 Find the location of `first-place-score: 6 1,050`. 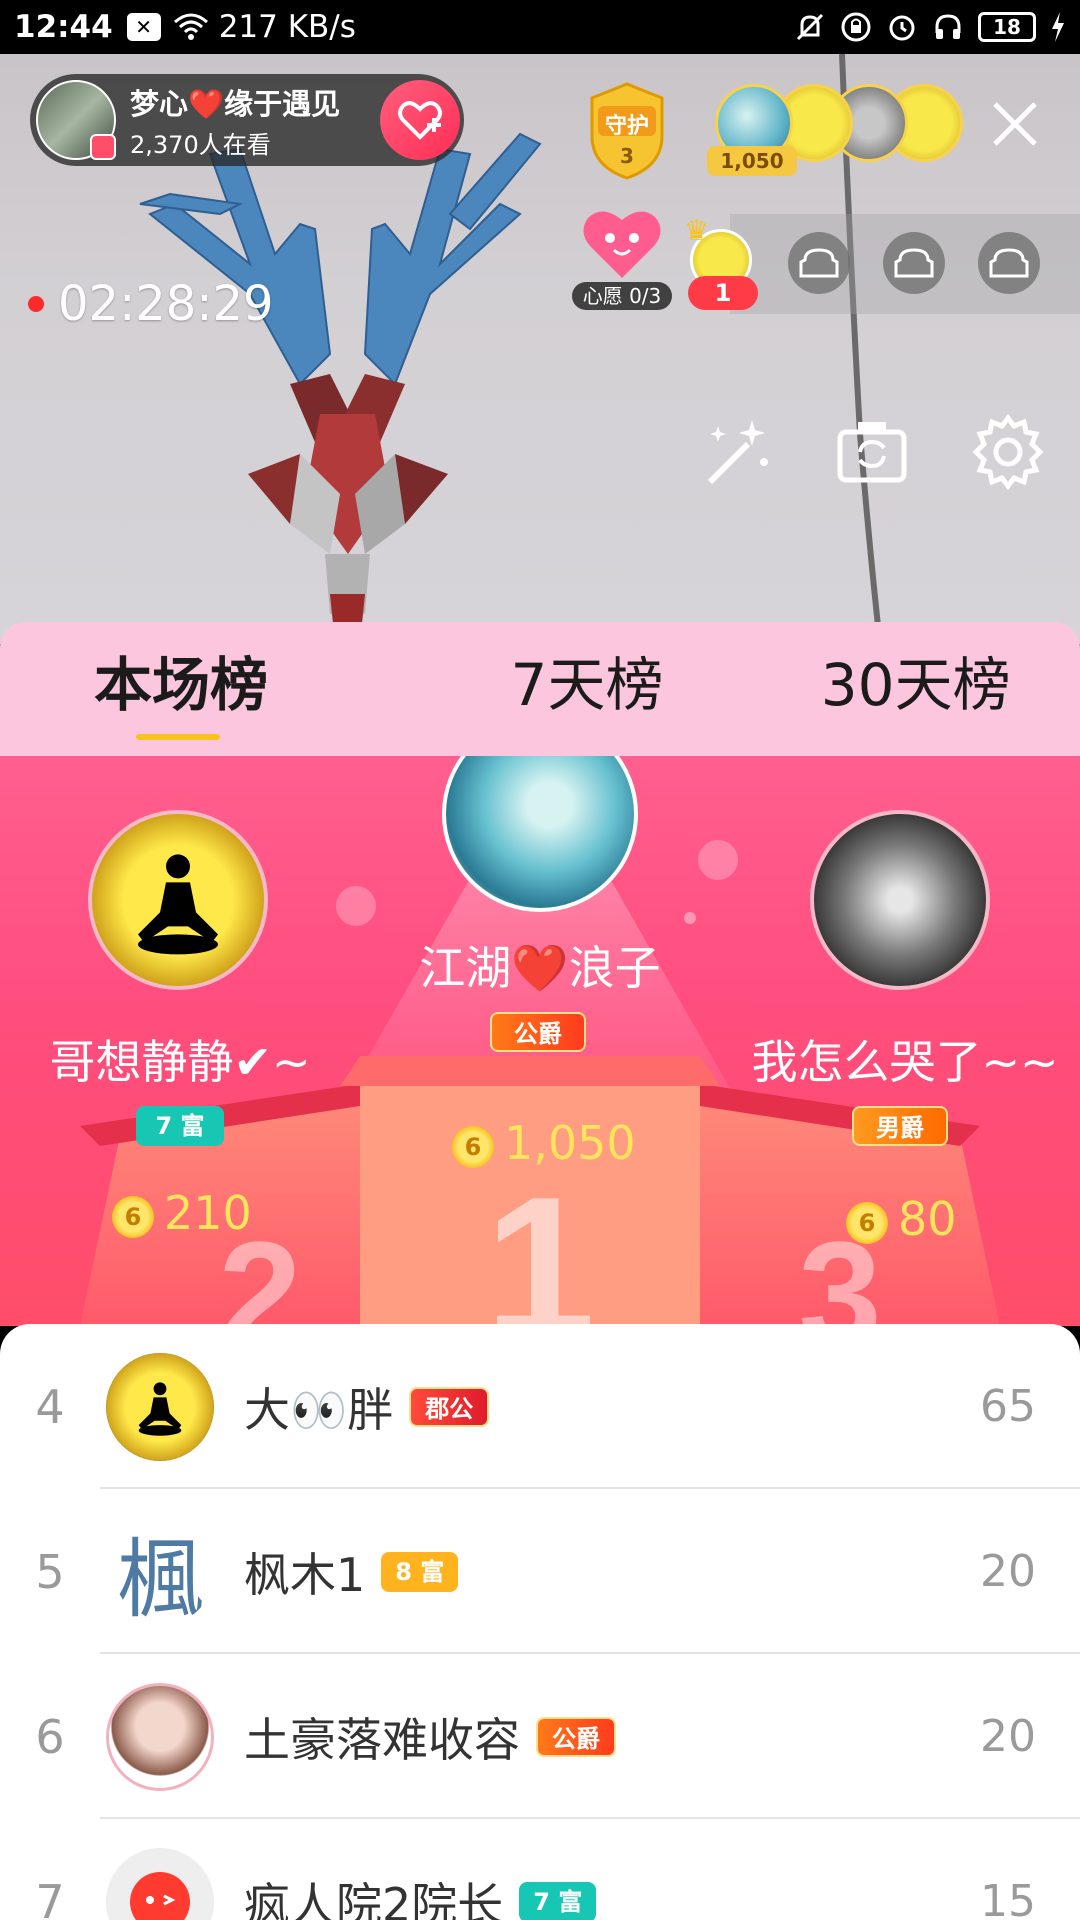

first-place-score: 6 1,050 is located at coordinates (544, 1143).